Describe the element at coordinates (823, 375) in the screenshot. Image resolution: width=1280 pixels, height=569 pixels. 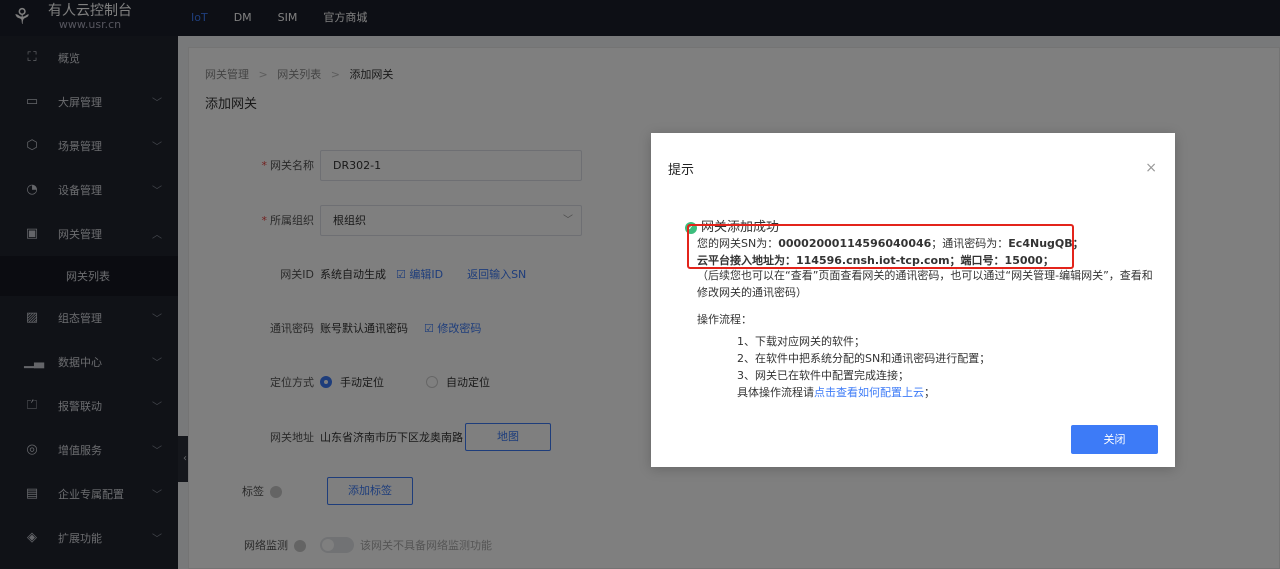
I see `step-item: 3、网关已在软件中配置完成连接；` at that location.